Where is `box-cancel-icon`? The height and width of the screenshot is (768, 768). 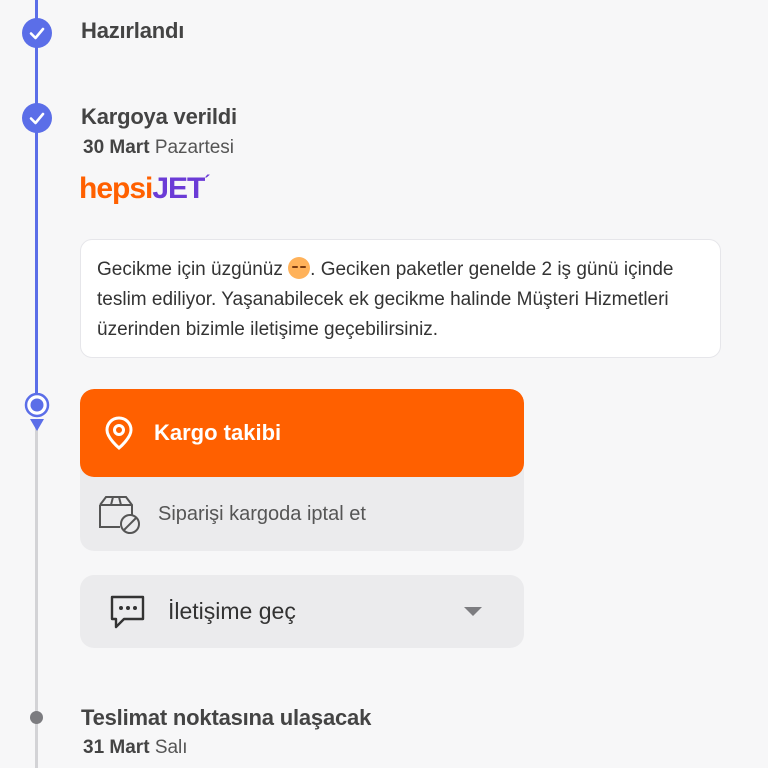
box-cancel-icon is located at coordinates (119, 514).